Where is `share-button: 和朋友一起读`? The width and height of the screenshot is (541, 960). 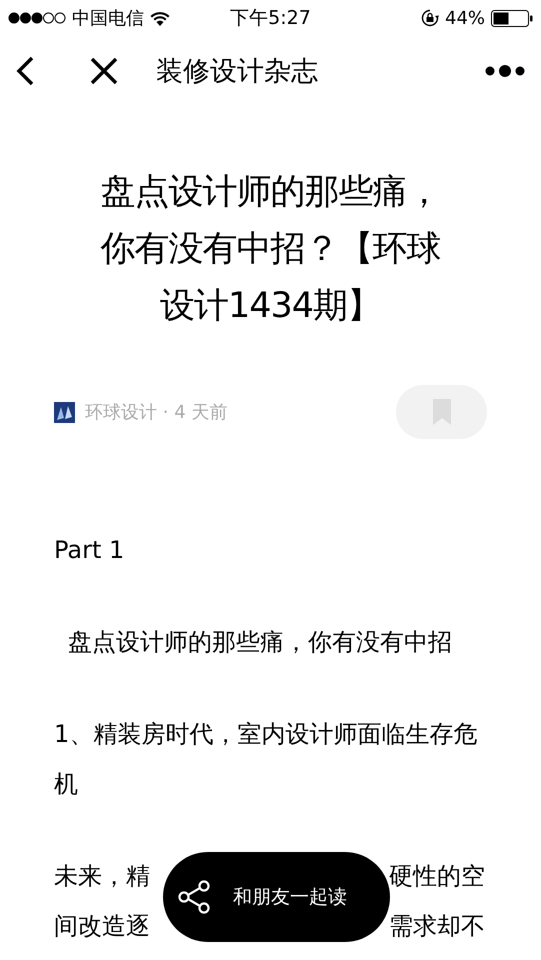 share-button: 和朋友一起读 is located at coordinates (276, 897).